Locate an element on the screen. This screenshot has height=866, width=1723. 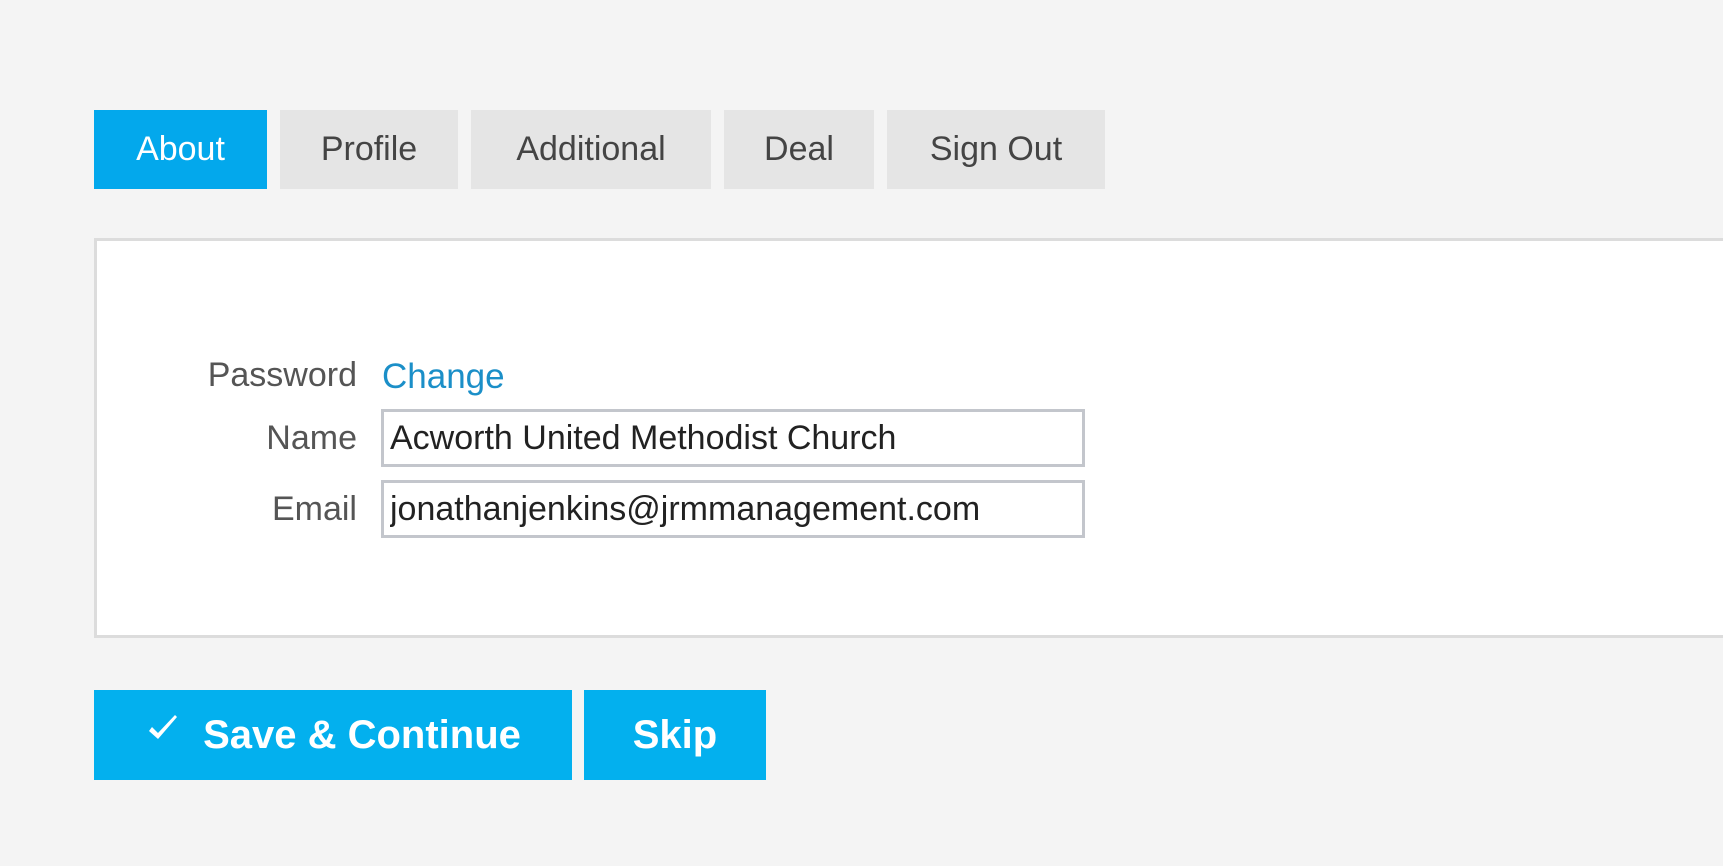
form-actions: Save & Continue Skip is located at coordinates (430, 735).